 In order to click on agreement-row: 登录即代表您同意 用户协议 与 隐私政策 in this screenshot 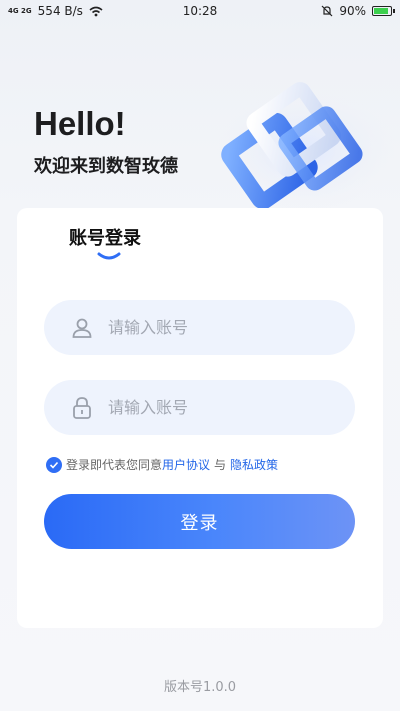, I will do `click(162, 464)`.